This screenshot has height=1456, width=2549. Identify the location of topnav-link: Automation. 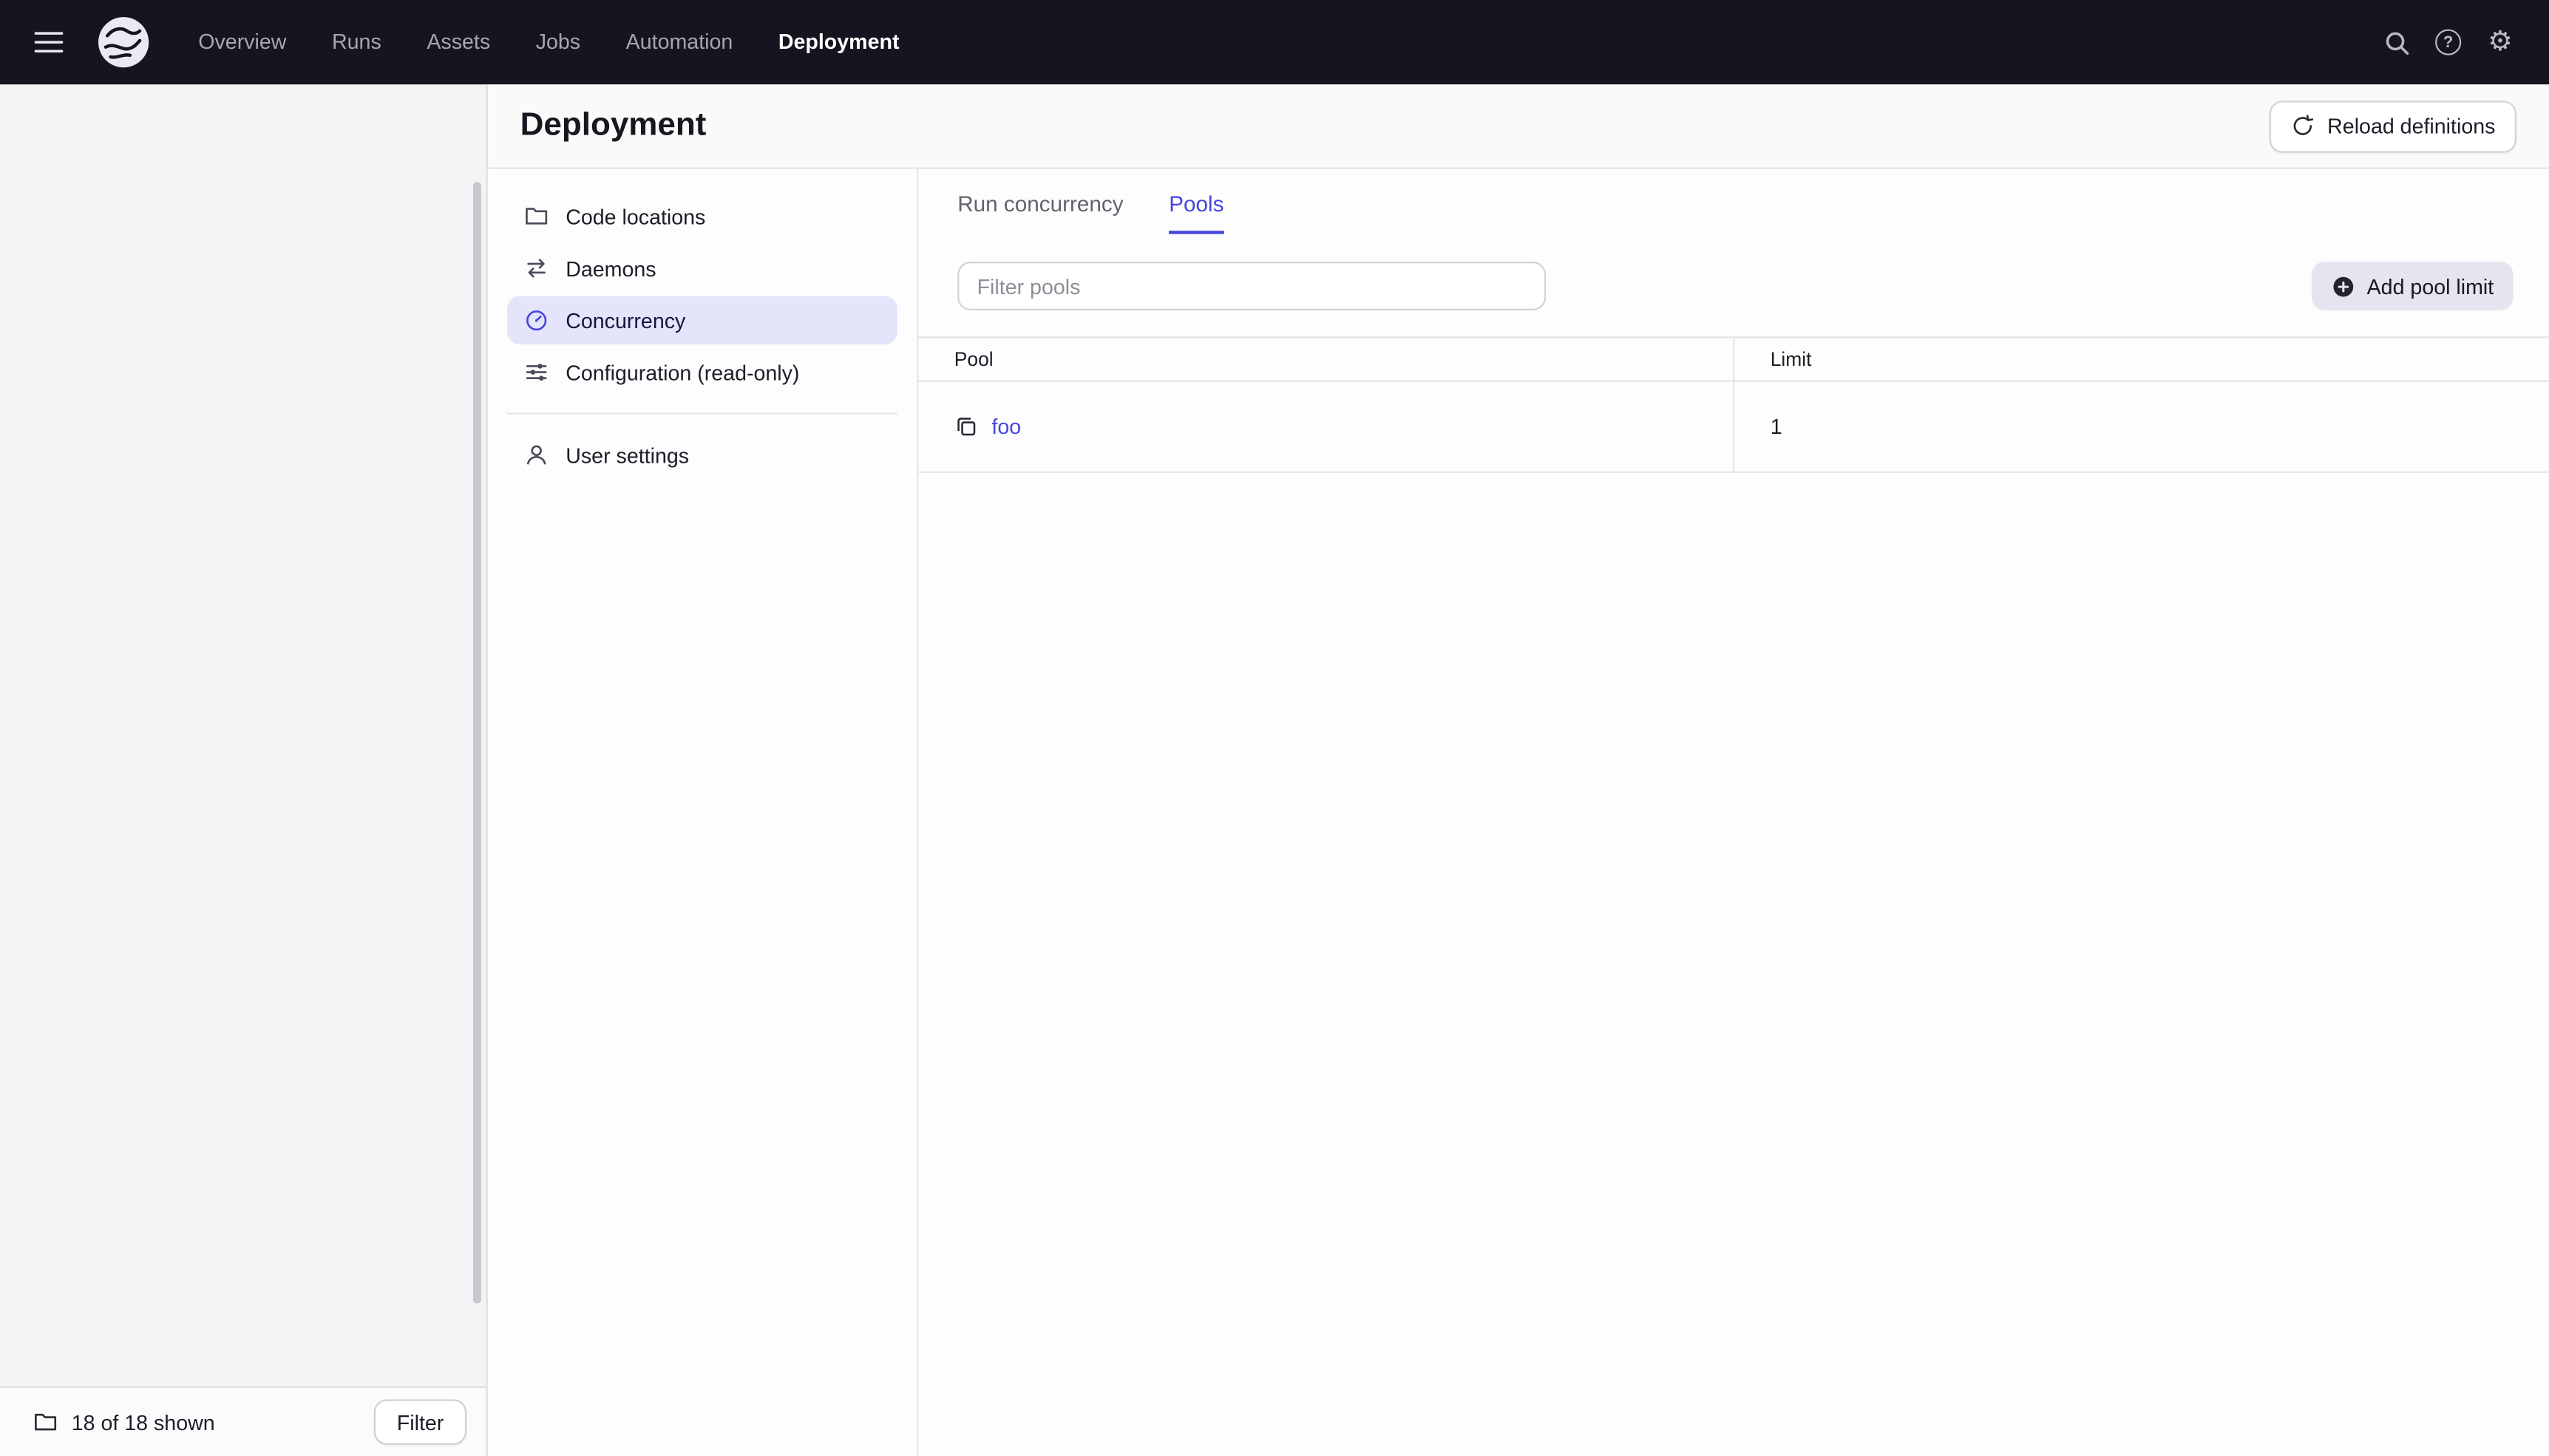
(679, 42).